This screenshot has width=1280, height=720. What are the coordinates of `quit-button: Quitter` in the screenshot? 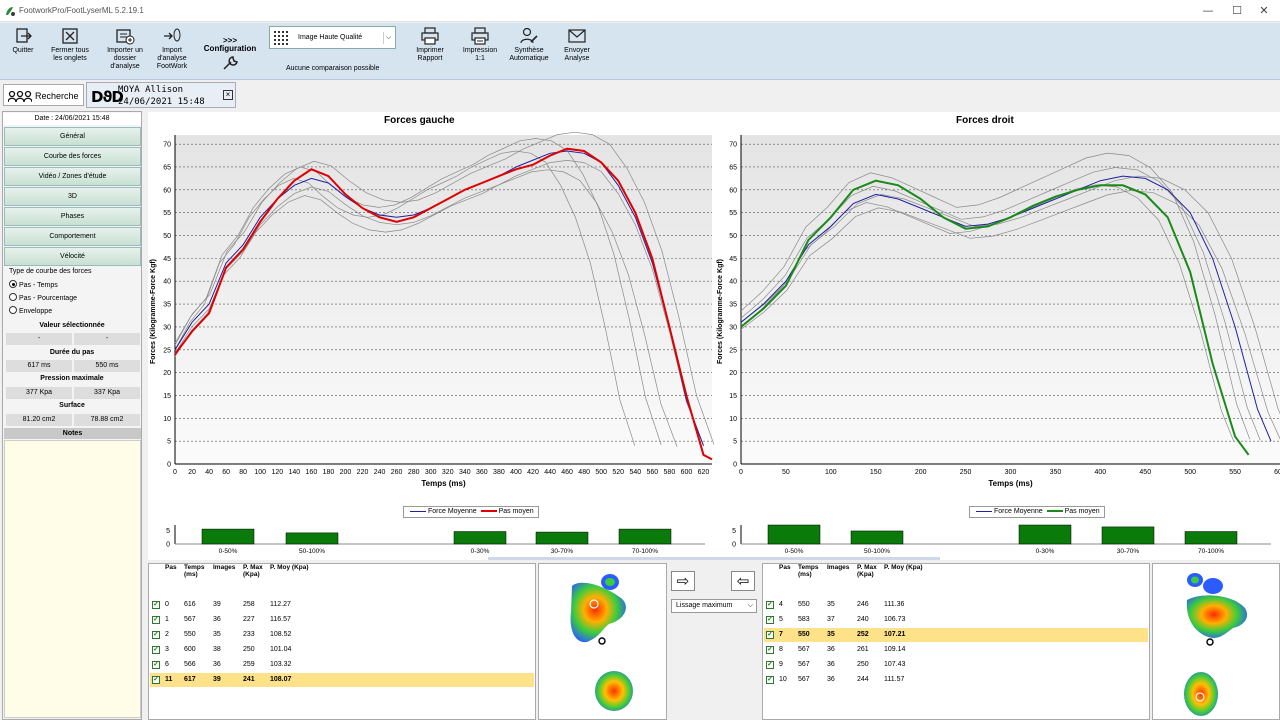 It's located at (23, 51).